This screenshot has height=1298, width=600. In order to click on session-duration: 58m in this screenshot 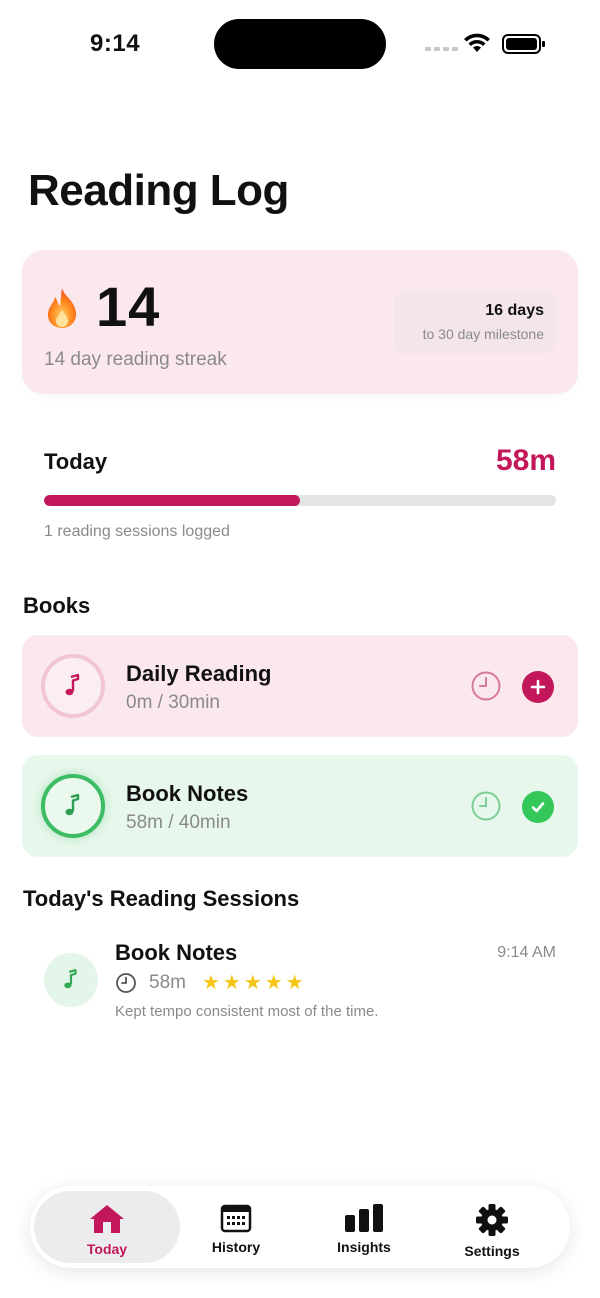, I will do `click(167, 982)`.